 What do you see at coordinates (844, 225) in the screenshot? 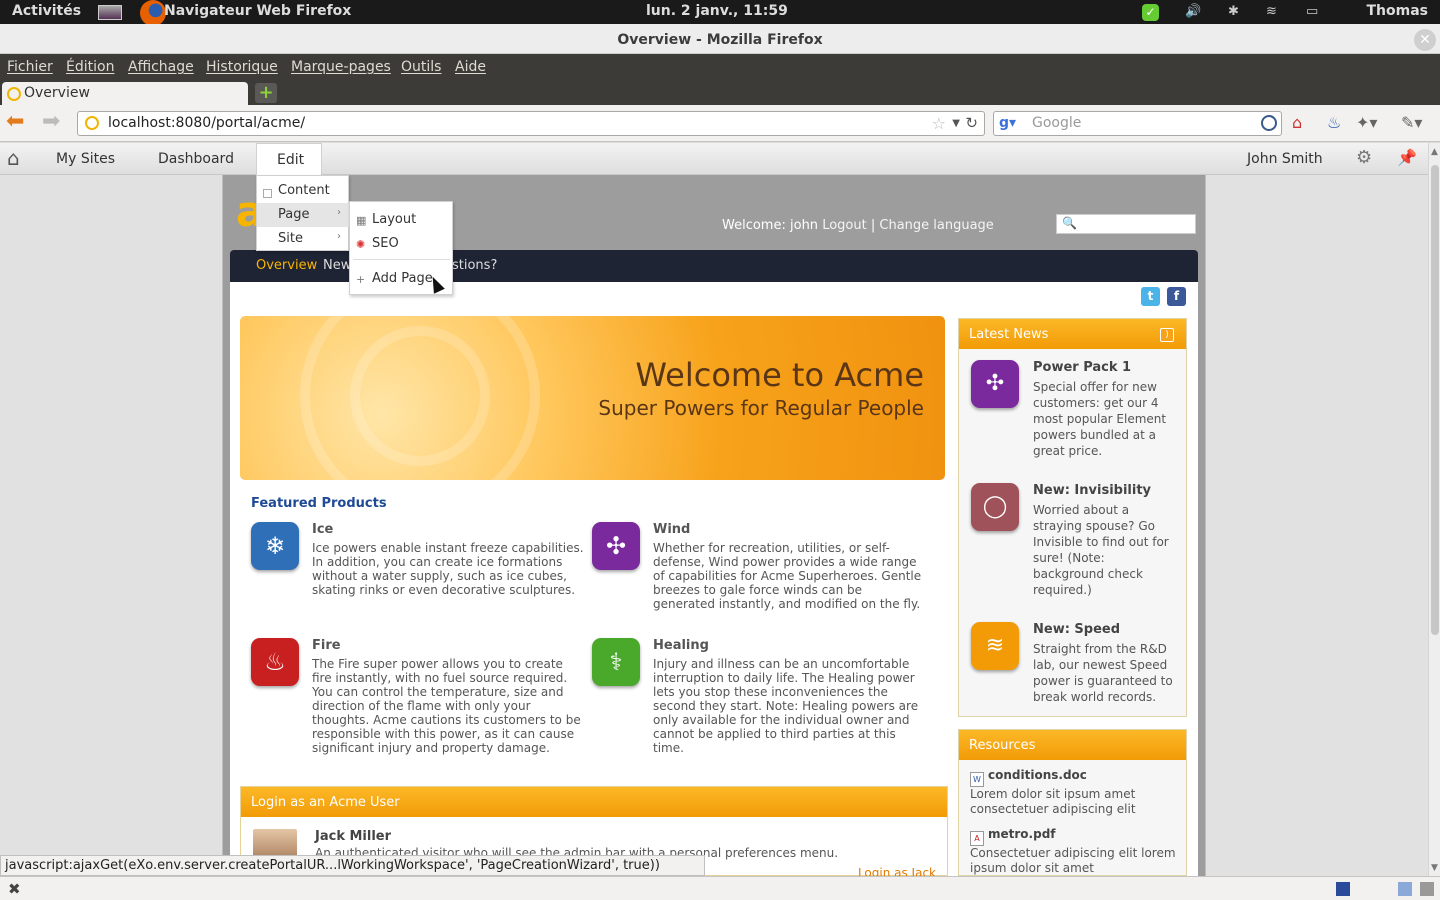
I see `logout-link: Logout` at bounding box center [844, 225].